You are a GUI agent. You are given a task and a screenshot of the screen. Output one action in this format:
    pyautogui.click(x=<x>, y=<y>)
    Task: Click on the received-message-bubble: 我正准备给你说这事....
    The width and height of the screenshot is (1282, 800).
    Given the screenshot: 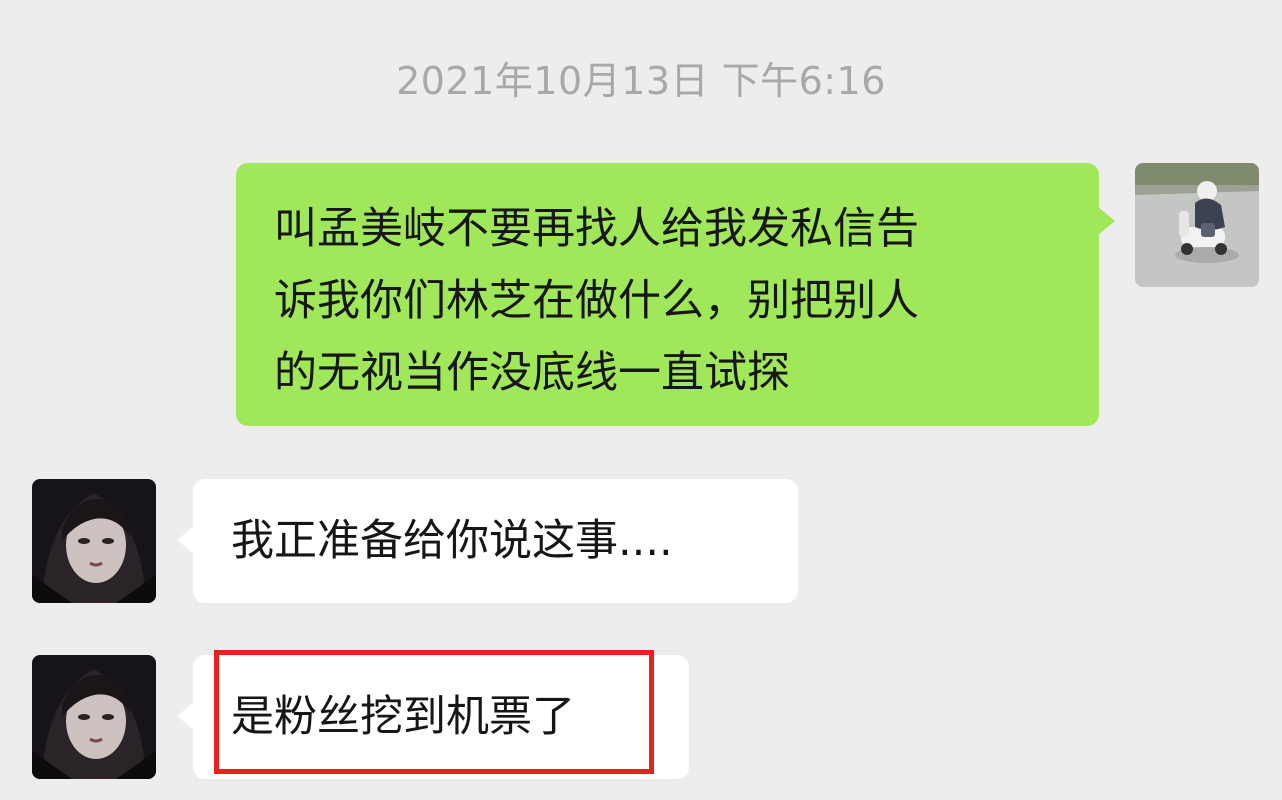 What is the action you would take?
    pyautogui.click(x=487, y=541)
    